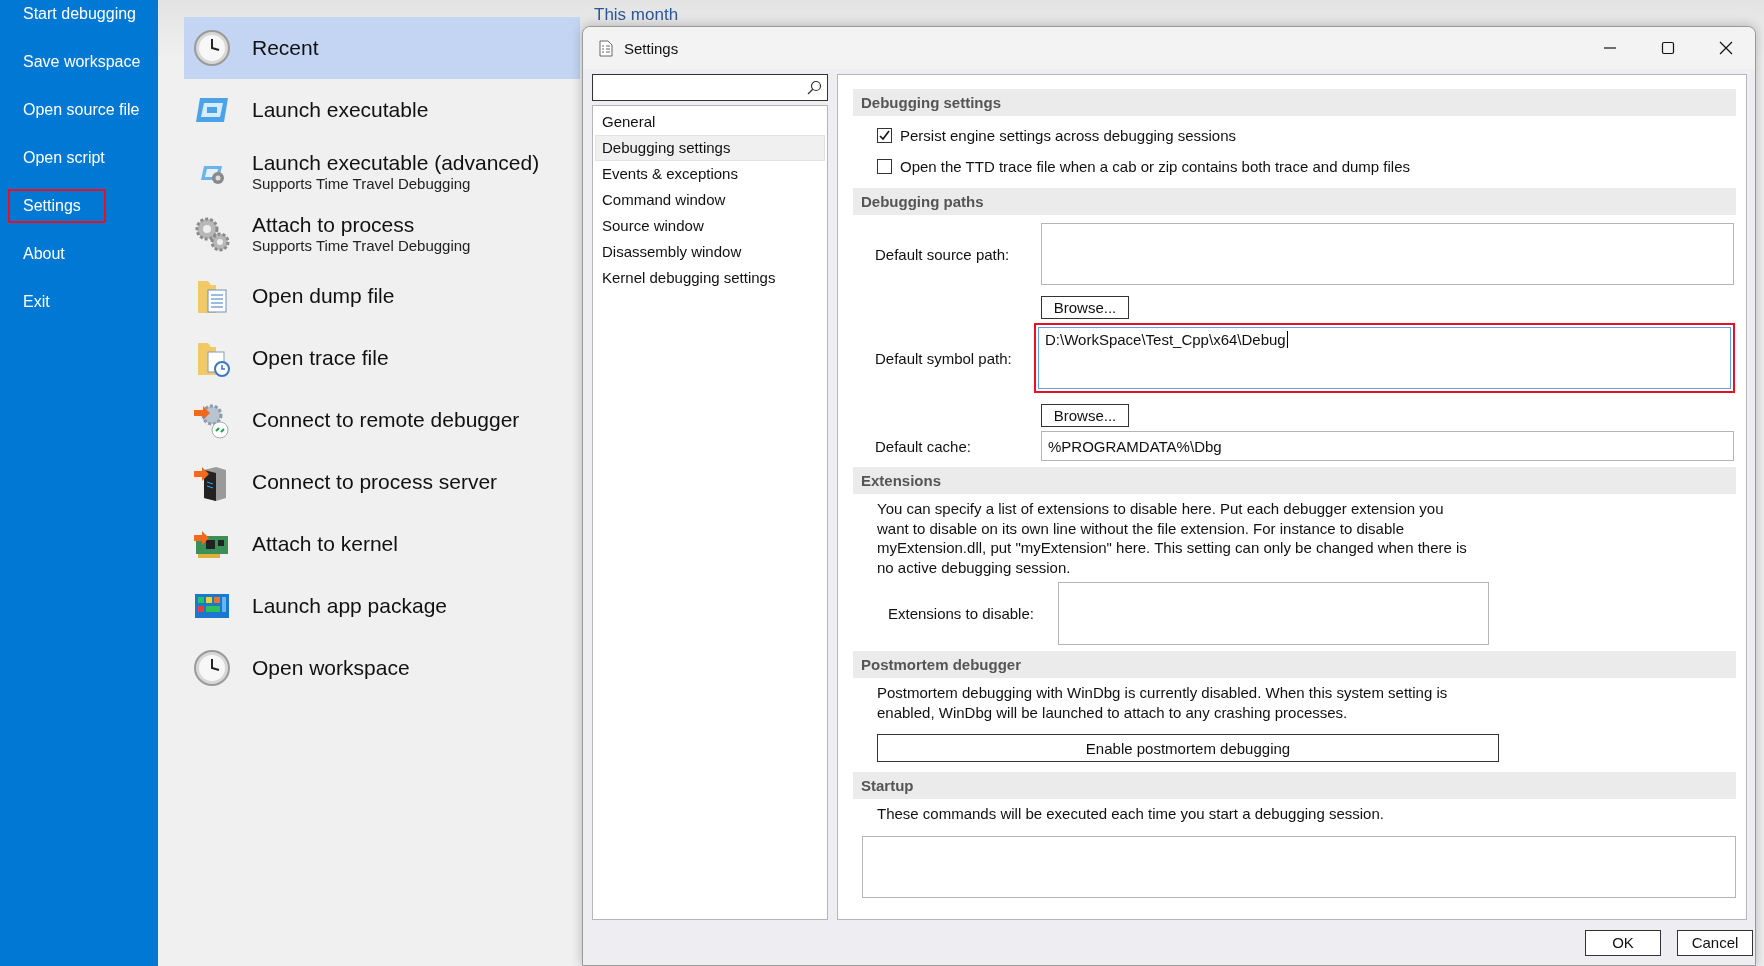 This screenshot has width=1764, height=966. What do you see at coordinates (57, 302) in the screenshot?
I see `sidebar-item: Exit` at bounding box center [57, 302].